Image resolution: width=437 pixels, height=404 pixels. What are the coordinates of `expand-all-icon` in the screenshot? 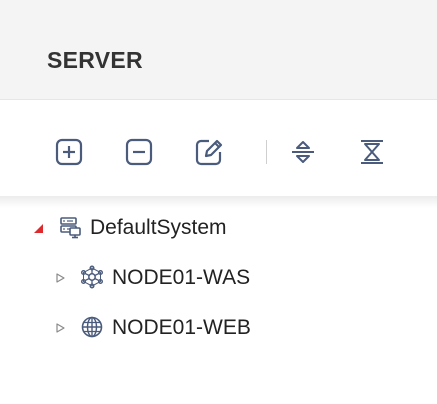 It's located at (303, 152).